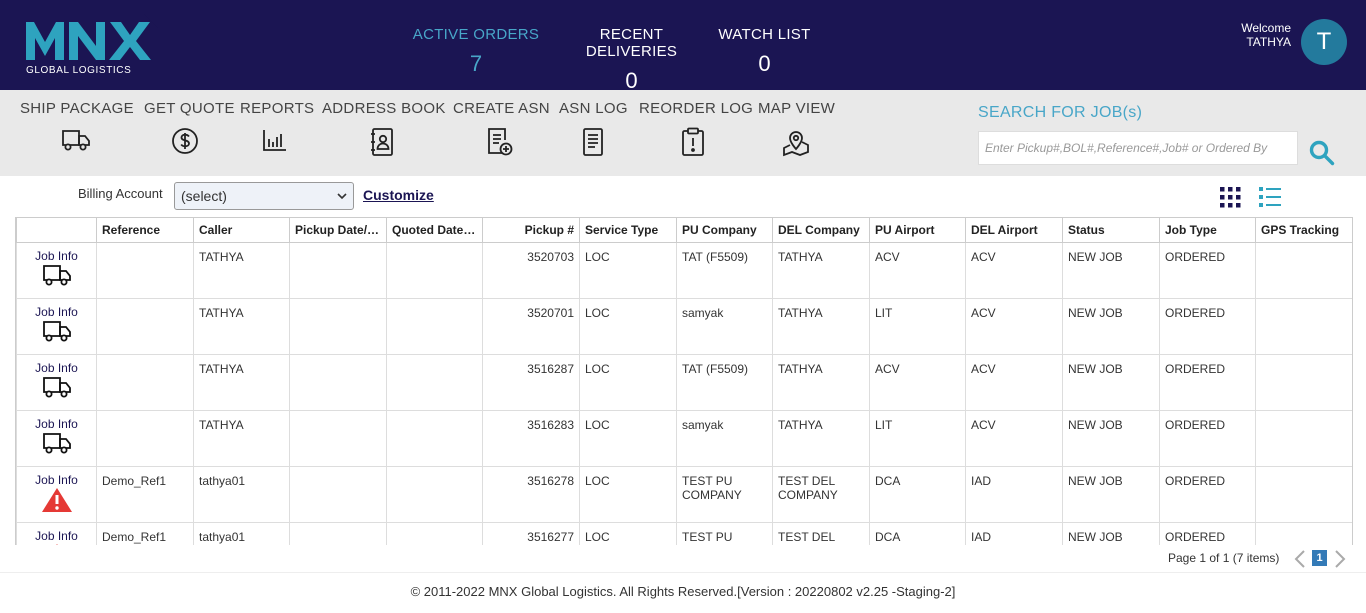 Image resolution: width=1366 pixels, height=613 pixels. I want to click on menu-create-asn: CREATE ASN, so click(501, 128).